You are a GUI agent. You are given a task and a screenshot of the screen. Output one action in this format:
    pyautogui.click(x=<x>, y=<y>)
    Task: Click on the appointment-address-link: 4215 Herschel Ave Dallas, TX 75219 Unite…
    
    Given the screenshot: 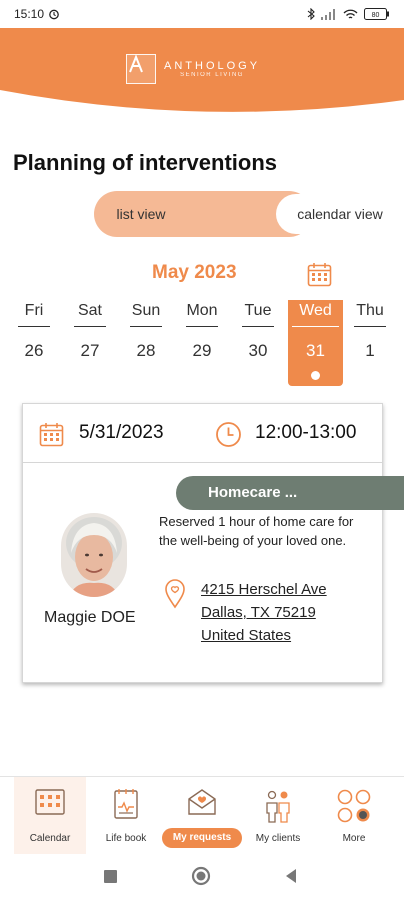 What is the action you would take?
    pyautogui.click(x=264, y=612)
    